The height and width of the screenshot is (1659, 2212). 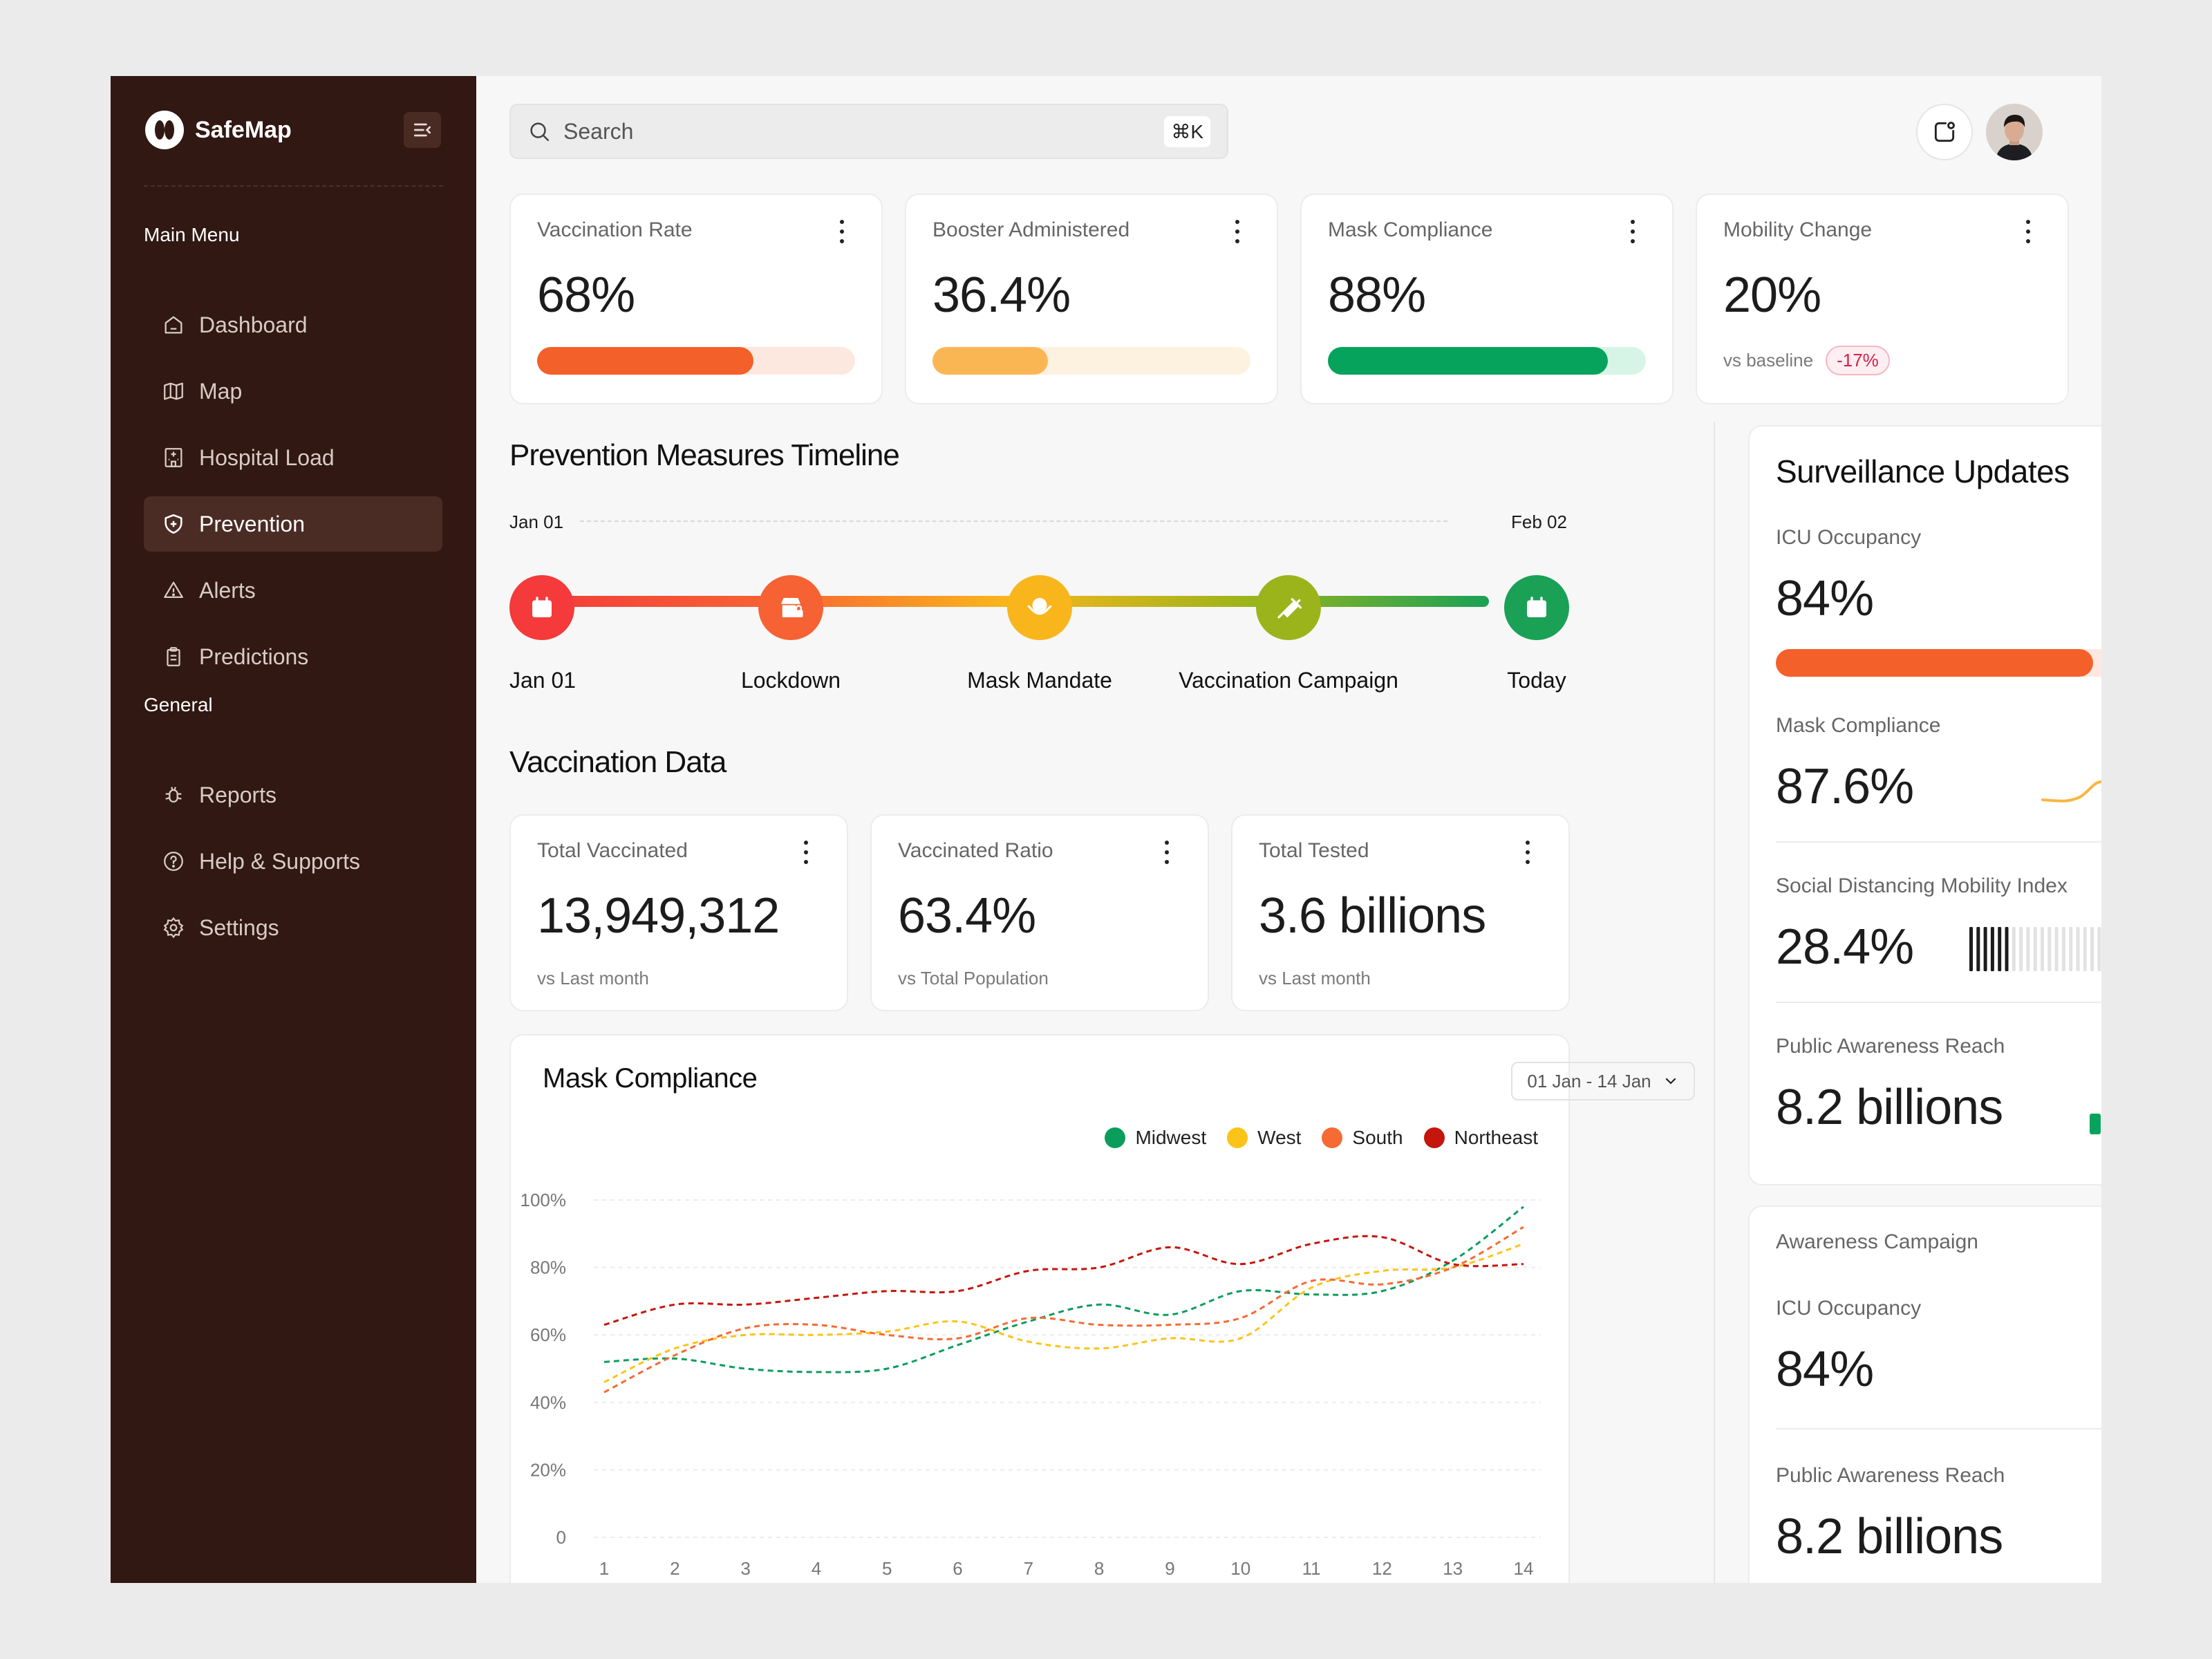 I want to click on collapse-sidebar-button, so click(x=422, y=130).